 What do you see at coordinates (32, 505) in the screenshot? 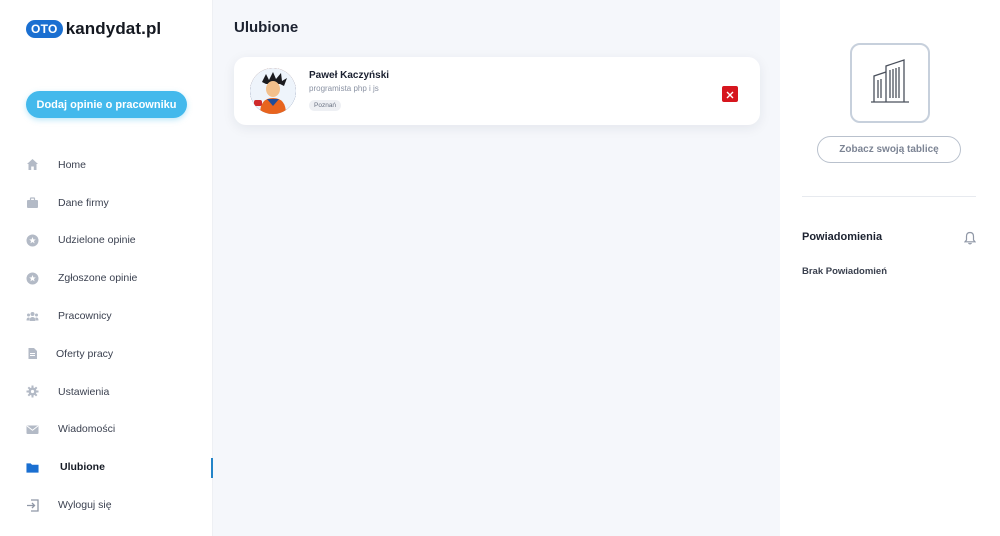
I see `logout-icon` at bounding box center [32, 505].